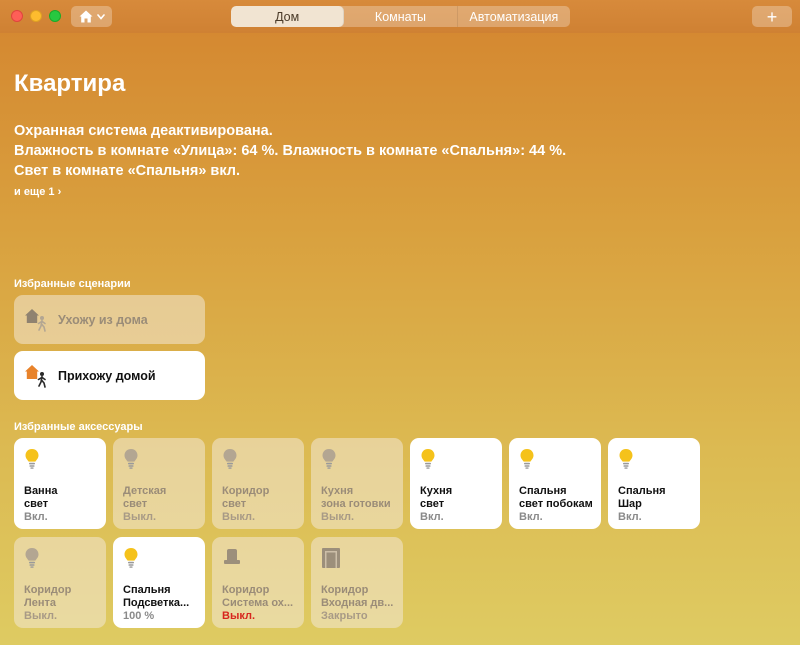 Image resolution: width=800 pixels, height=645 pixels. Describe the element at coordinates (103, 319) in the screenshot. I see `scene-label: Ухожу из дома` at that location.